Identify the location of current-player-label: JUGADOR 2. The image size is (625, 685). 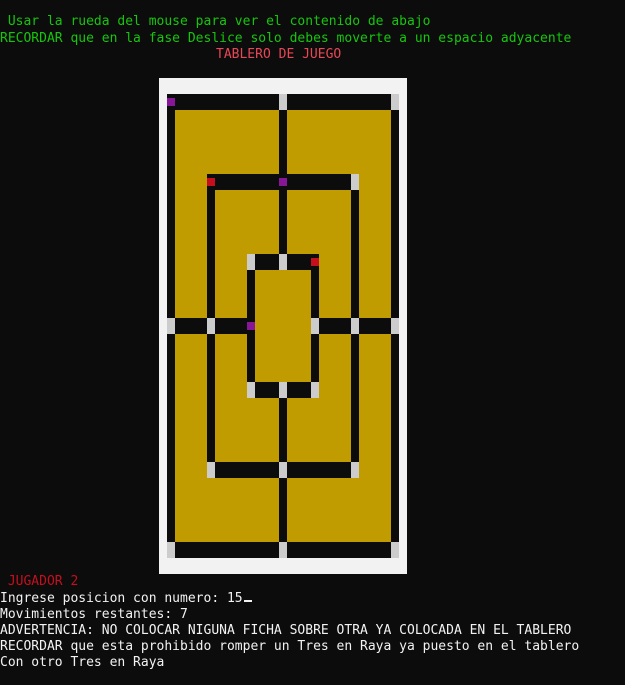
(39, 581).